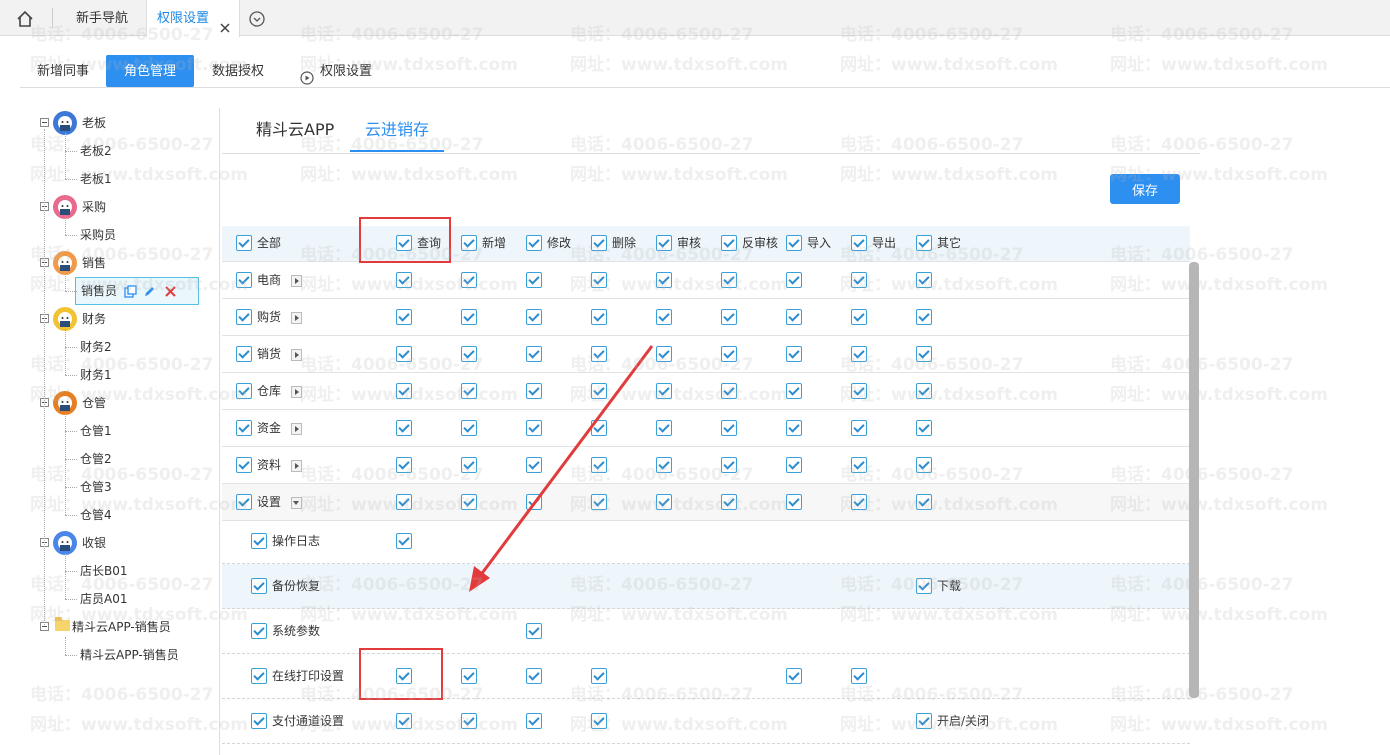  I want to click on tree-leaf: 老板1, so click(96, 179).